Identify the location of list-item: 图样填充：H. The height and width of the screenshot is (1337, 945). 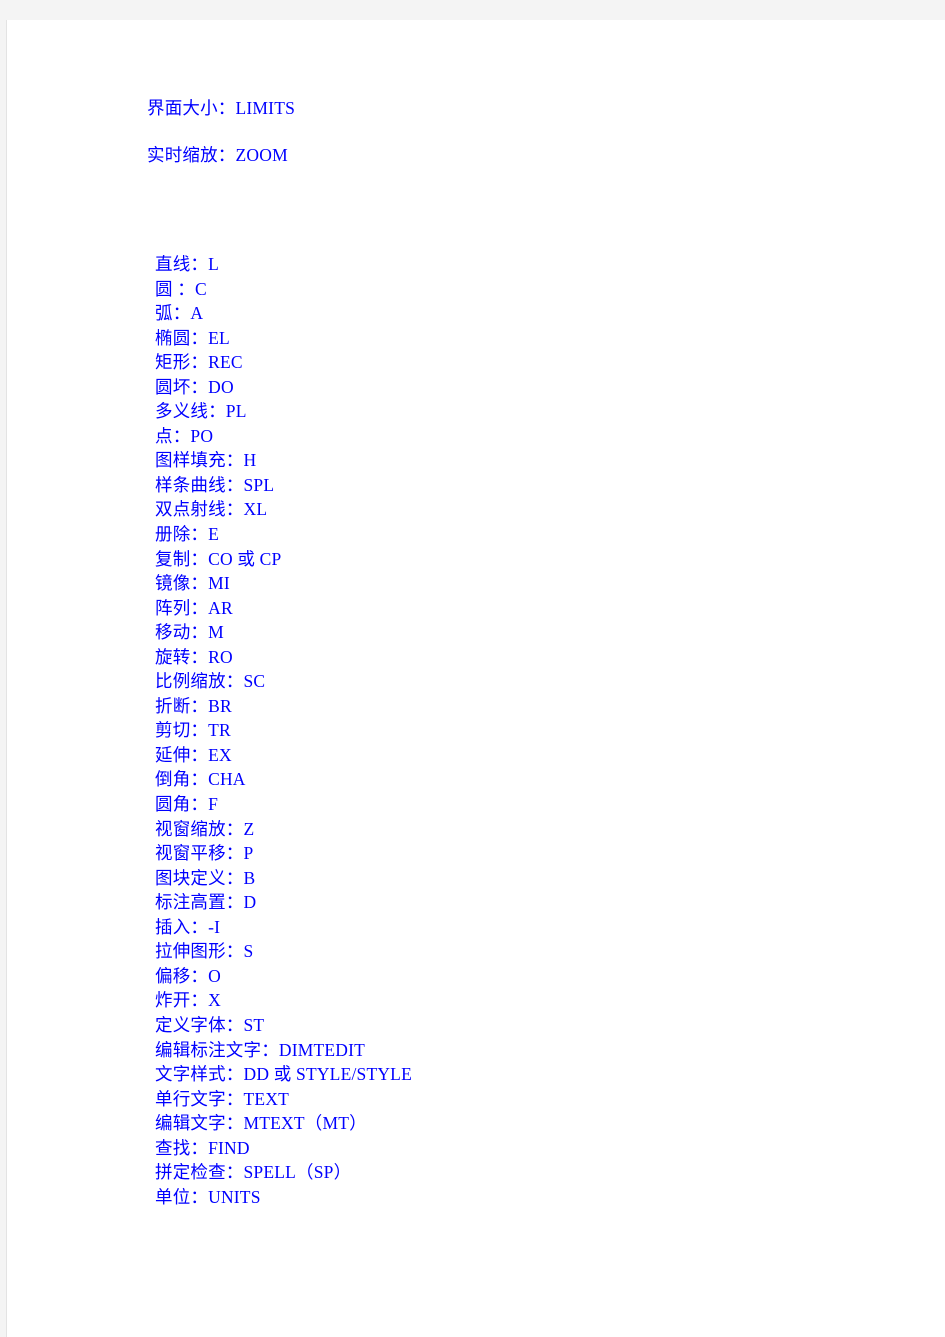
(206, 460).